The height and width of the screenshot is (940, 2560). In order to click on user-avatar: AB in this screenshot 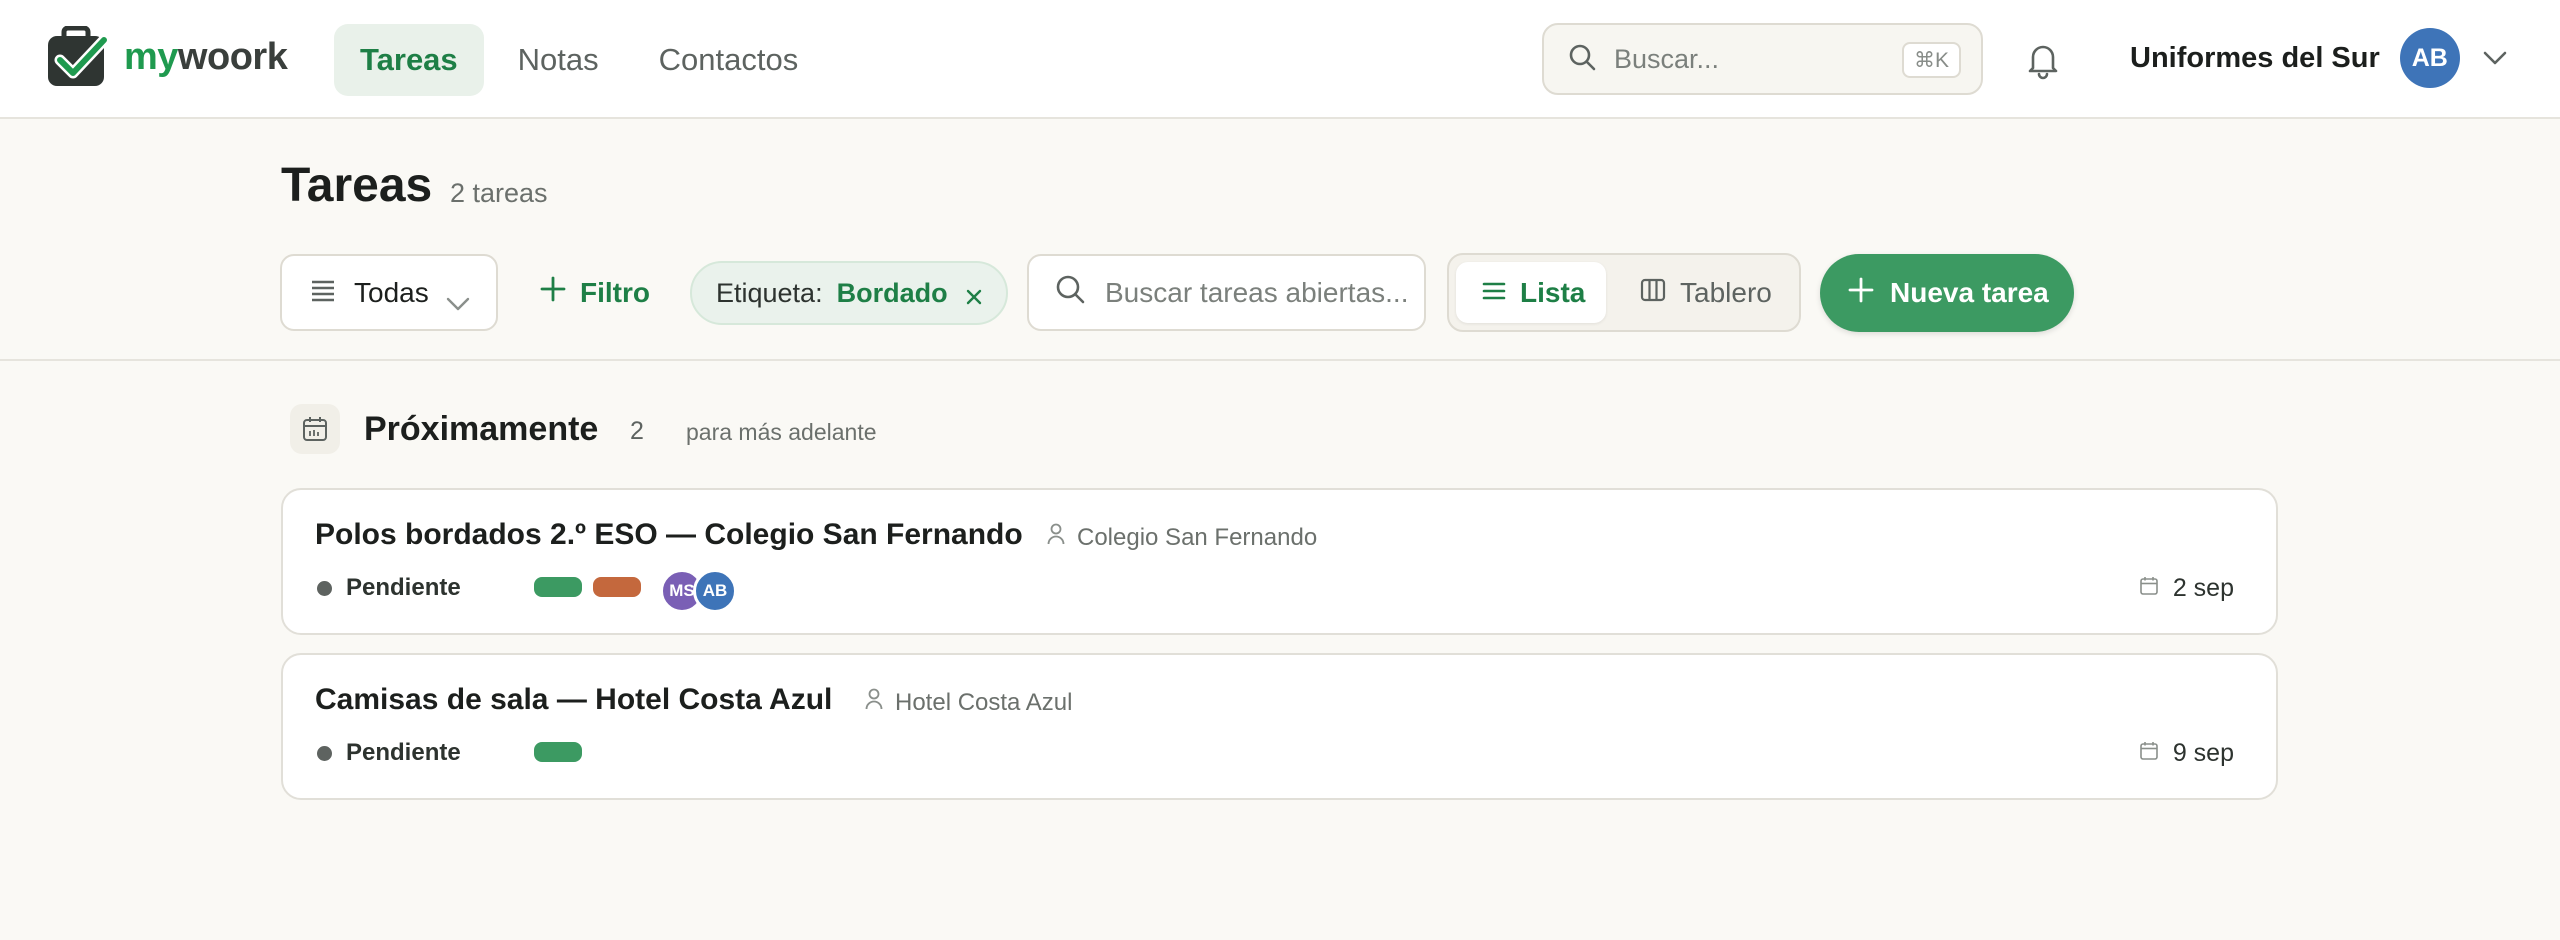, I will do `click(2429, 58)`.